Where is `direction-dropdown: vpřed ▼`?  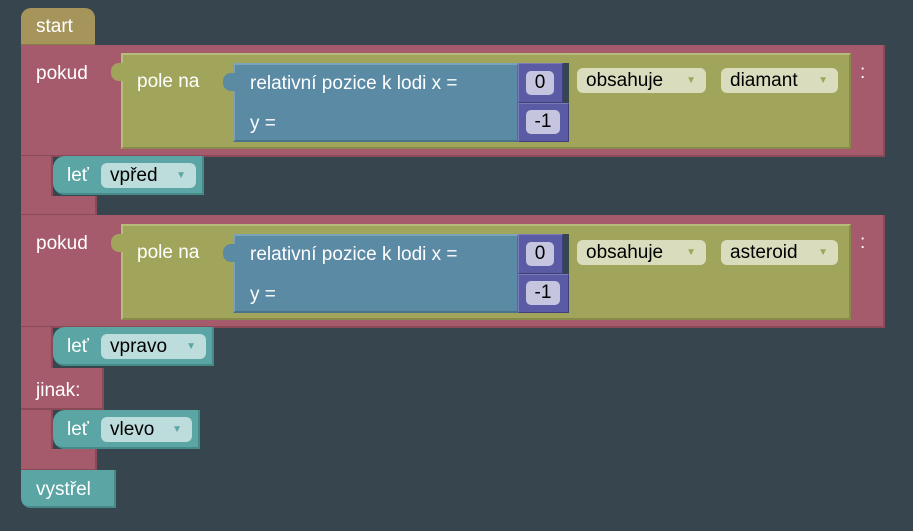
direction-dropdown: vpřed ▼ is located at coordinates (148, 175).